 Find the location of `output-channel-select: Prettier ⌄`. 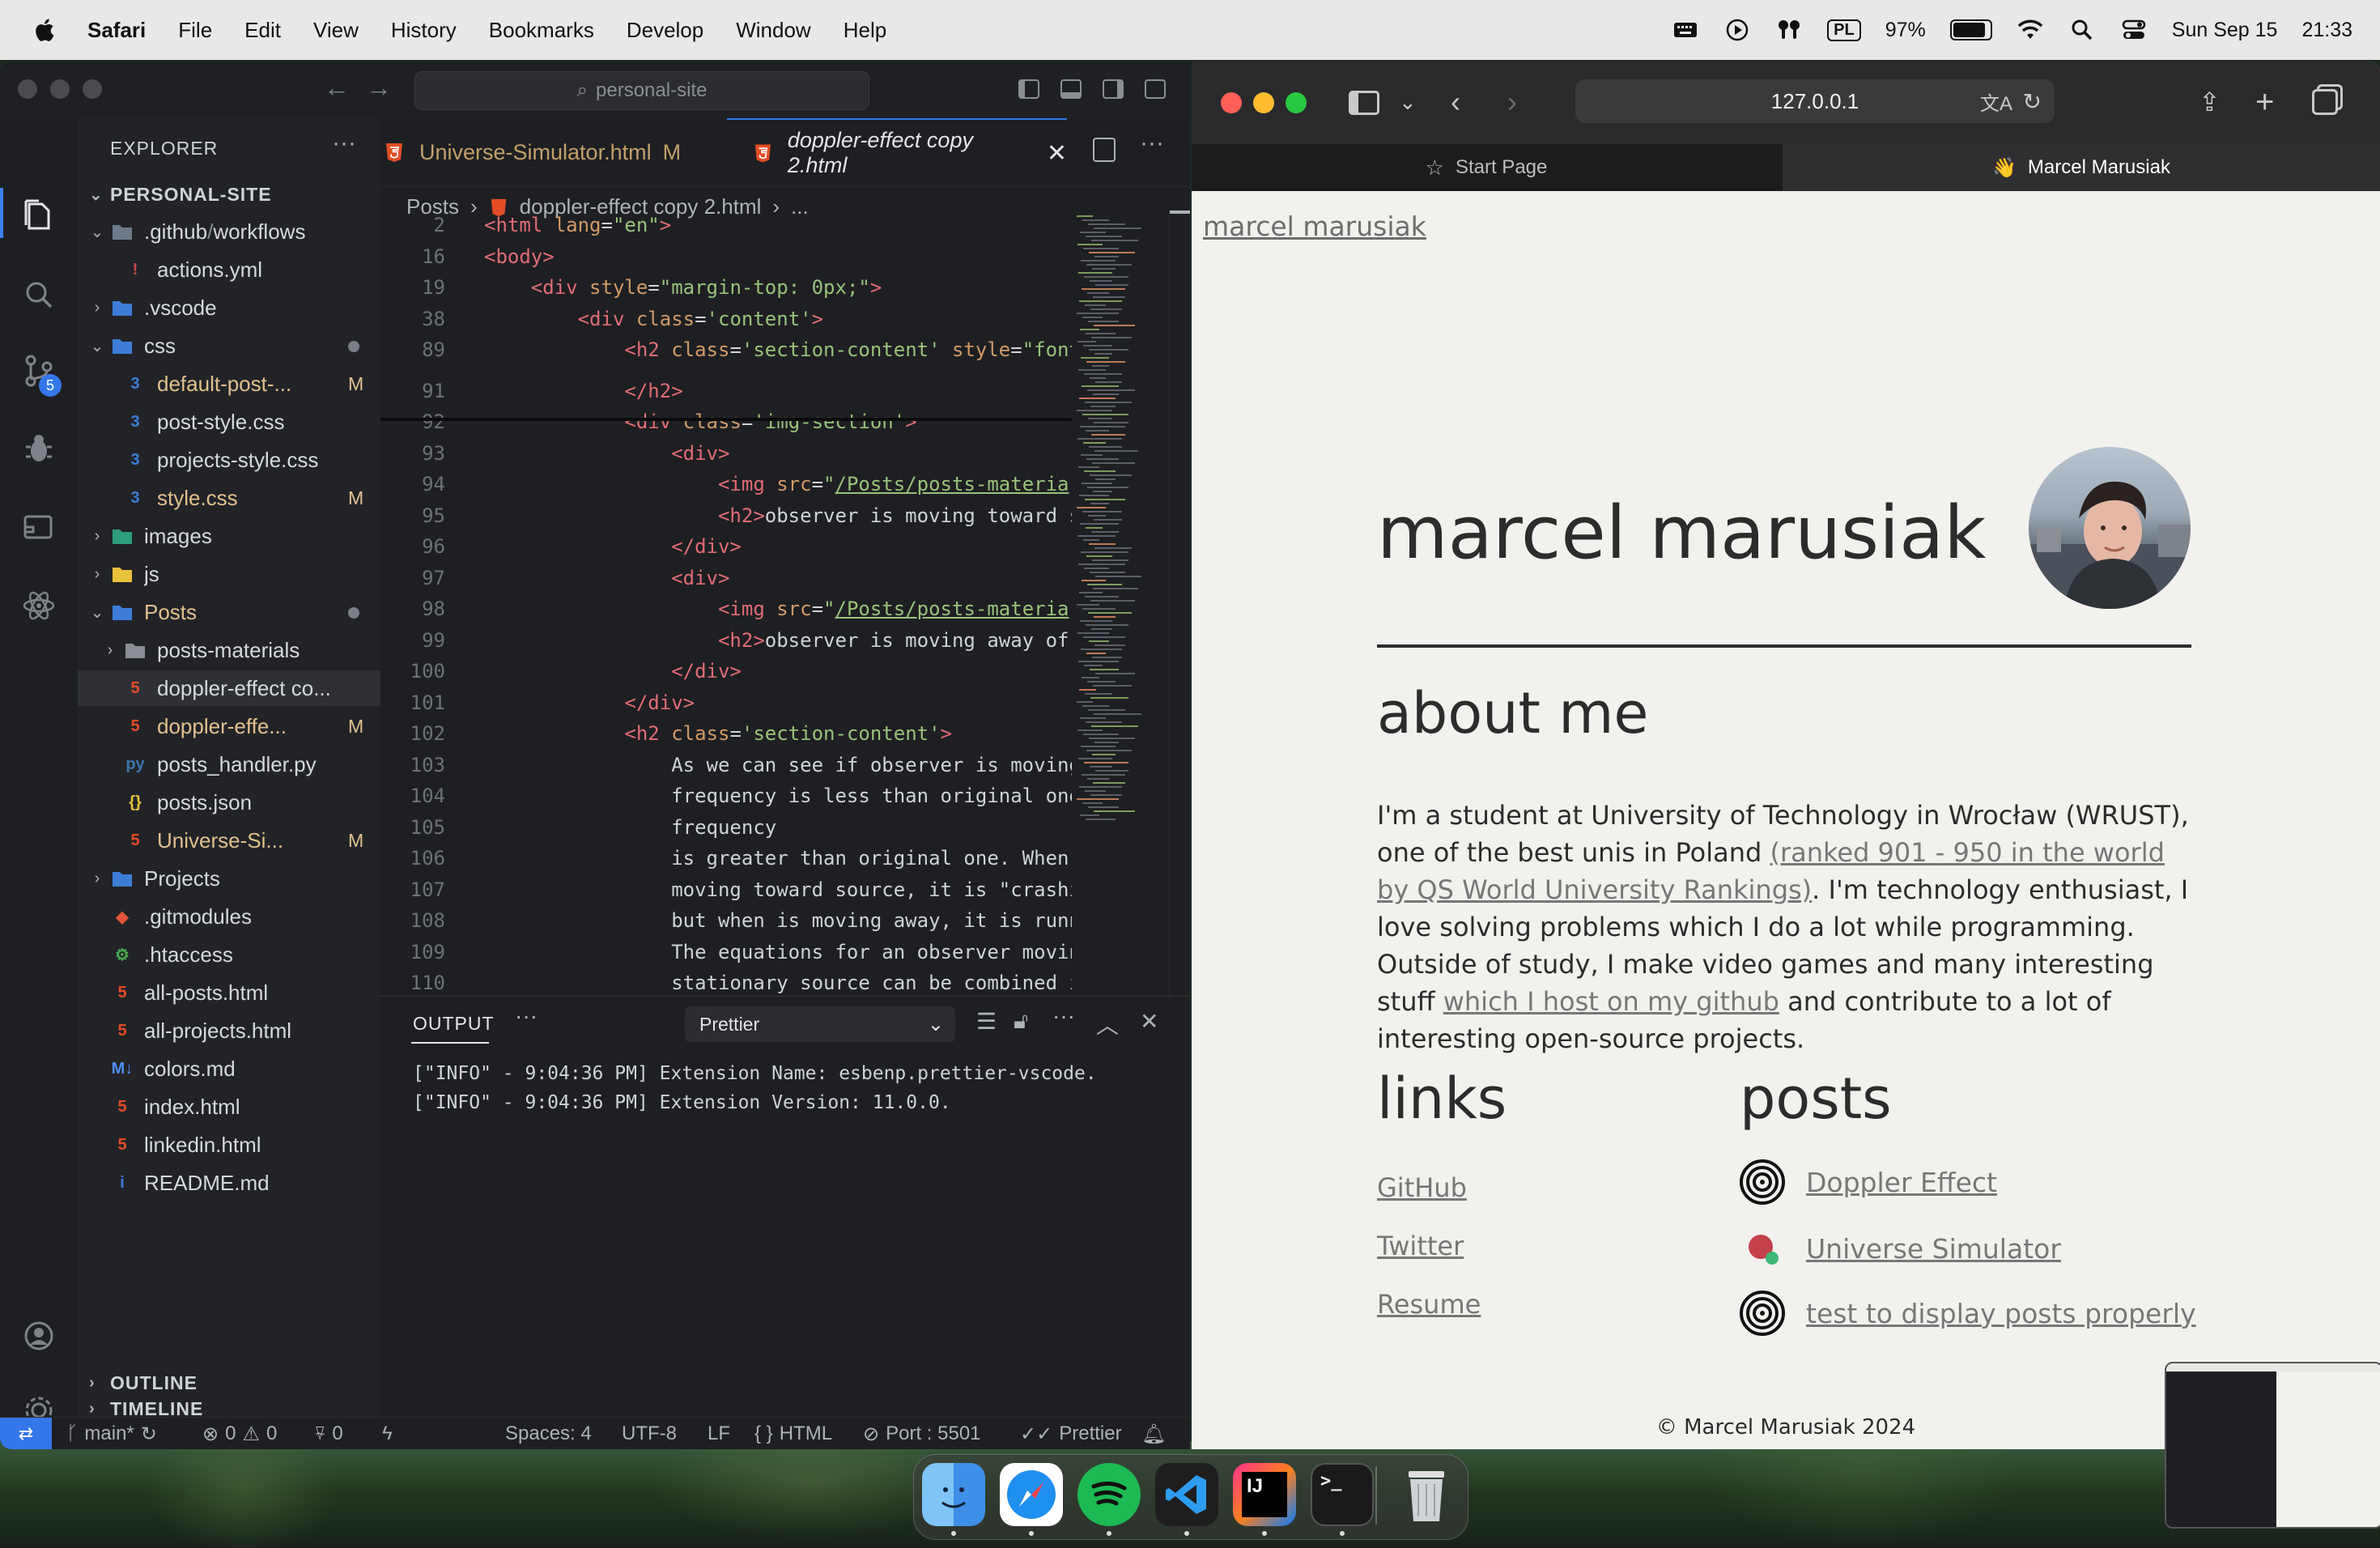

output-channel-select: Prettier ⌄ is located at coordinates (820, 1024).